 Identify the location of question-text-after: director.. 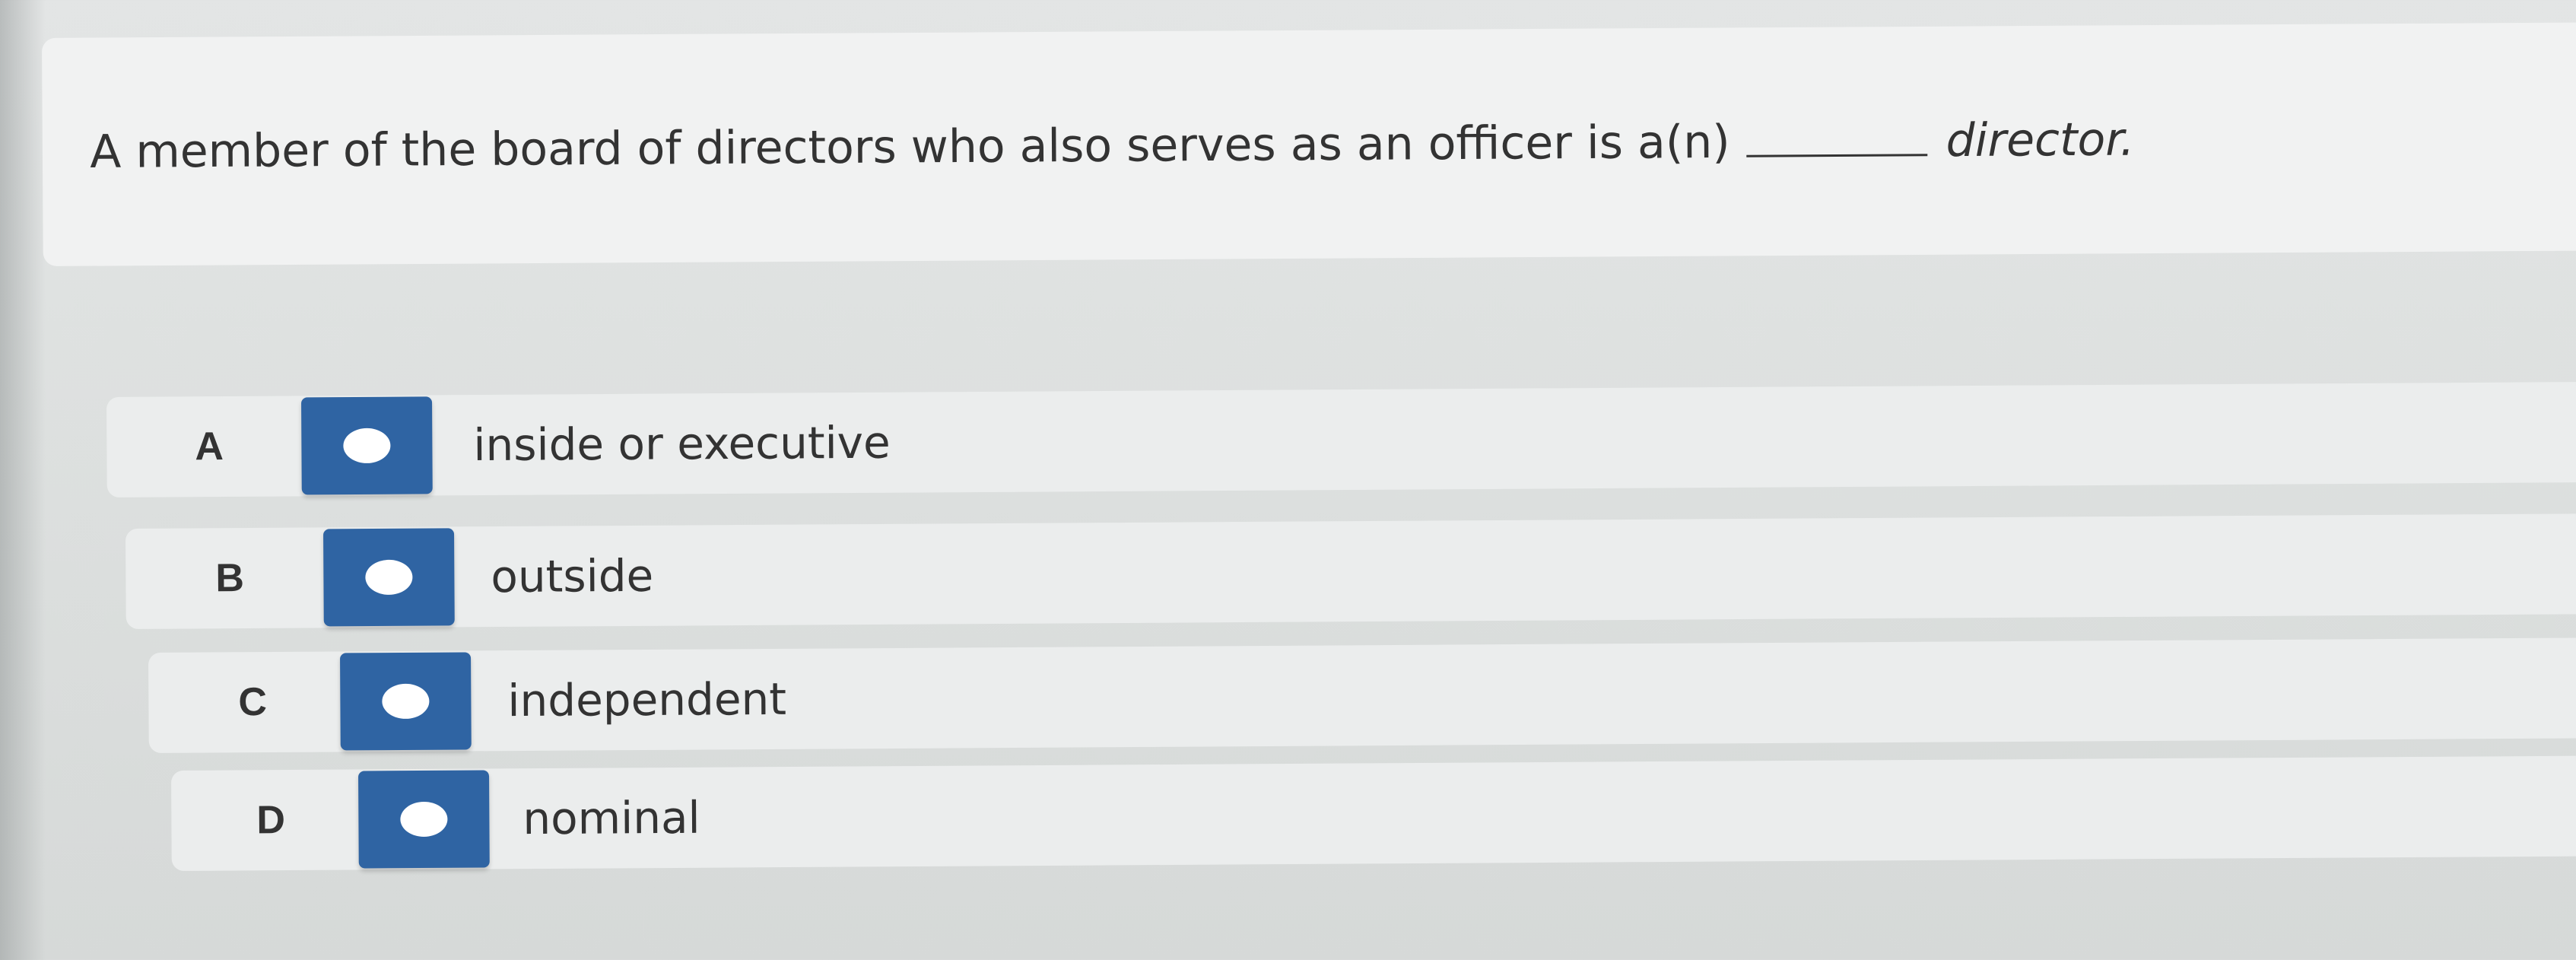
(2040, 140).